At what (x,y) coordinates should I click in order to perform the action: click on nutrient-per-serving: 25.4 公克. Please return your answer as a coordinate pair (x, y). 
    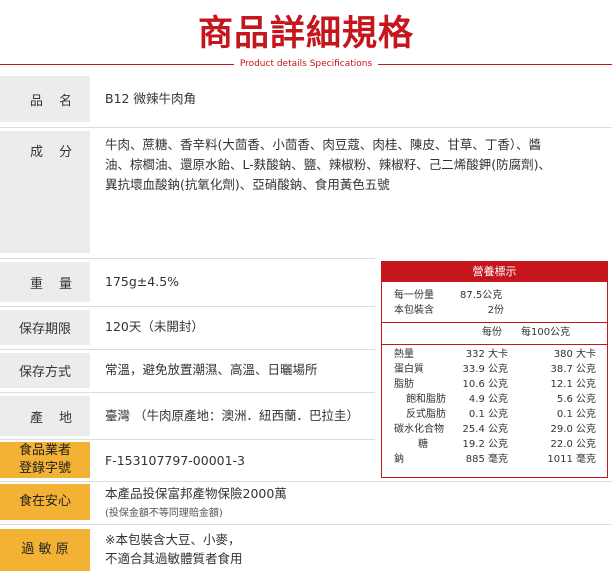
    Looking at the image, I should click on (485, 429).